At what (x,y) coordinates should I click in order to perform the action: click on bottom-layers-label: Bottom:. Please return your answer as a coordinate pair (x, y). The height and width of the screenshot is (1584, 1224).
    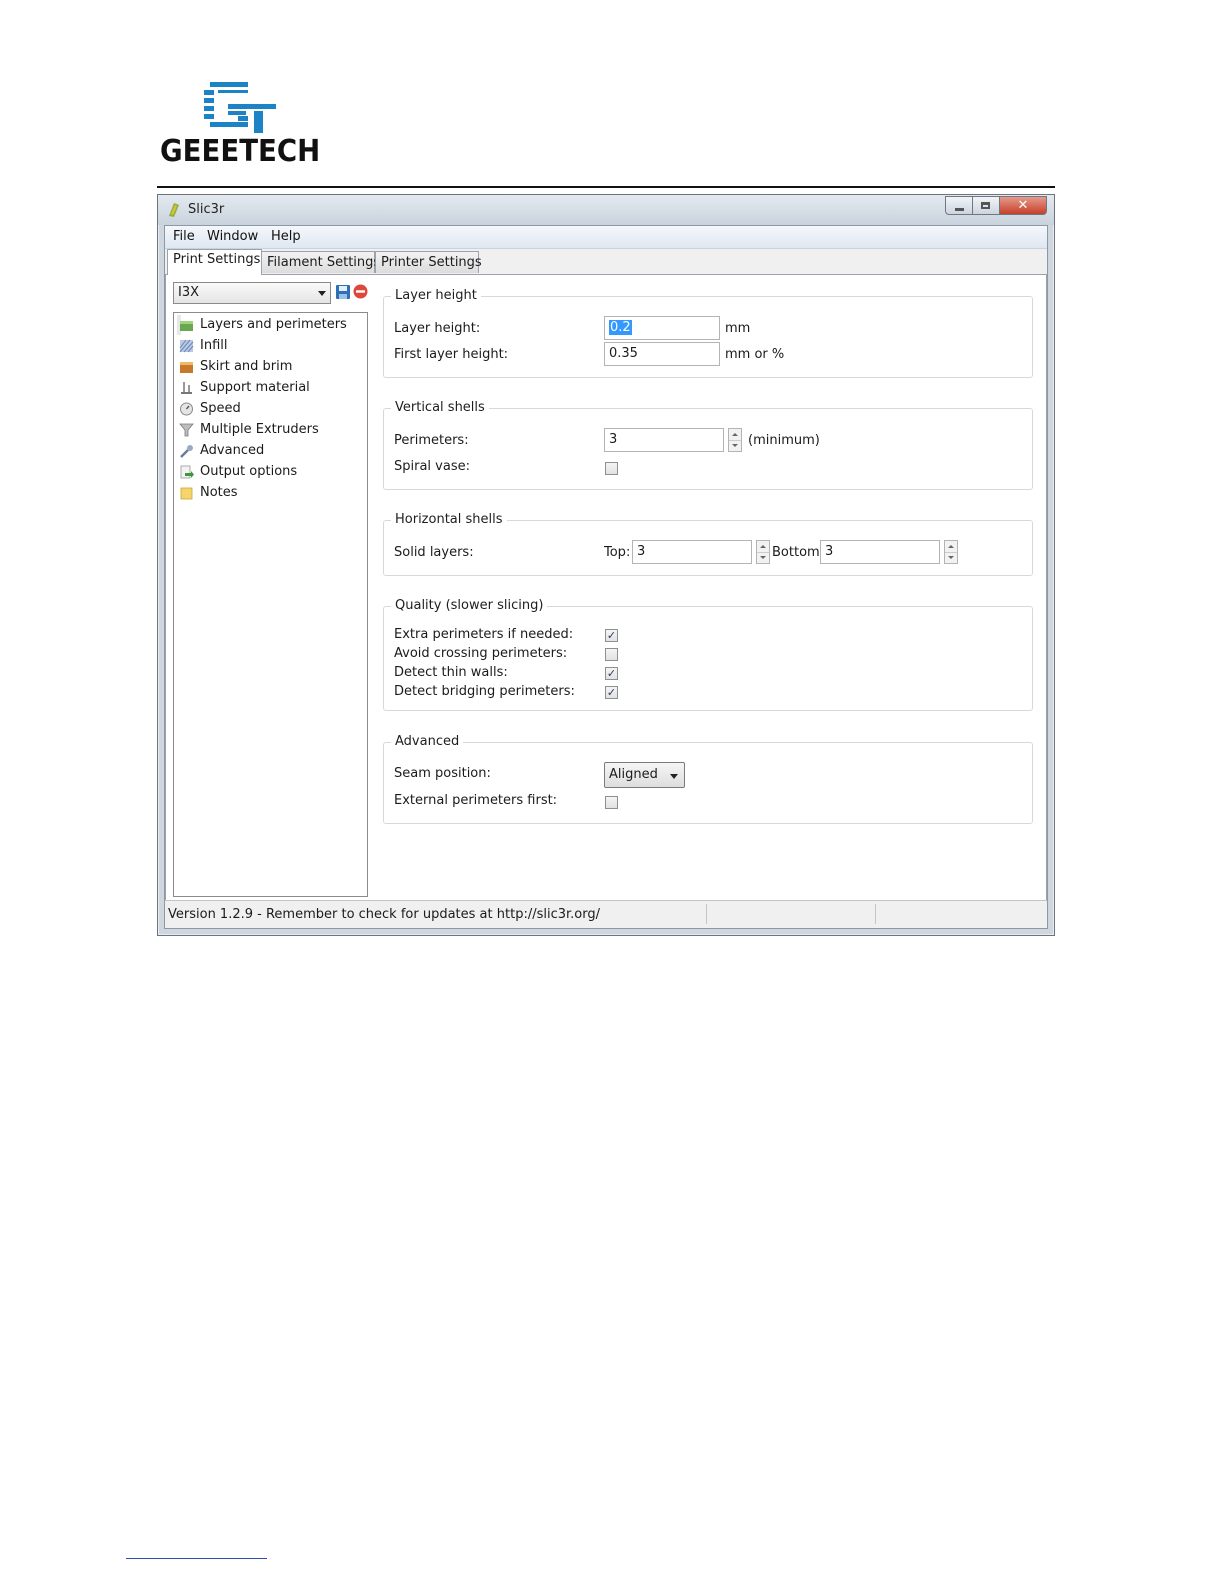
    Looking at the image, I should click on (798, 552).